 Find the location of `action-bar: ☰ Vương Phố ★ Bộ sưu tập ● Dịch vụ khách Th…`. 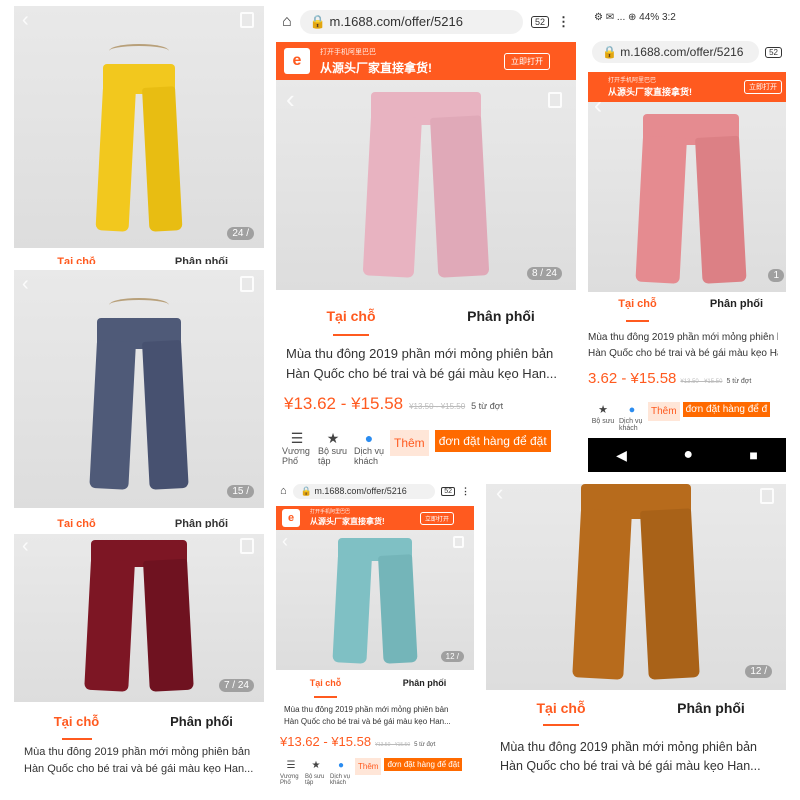

action-bar: ☰ Vương Phố ★ Bộ sưu tập ● Dịch vụ khách Th… is located at coordinates (375, 772).